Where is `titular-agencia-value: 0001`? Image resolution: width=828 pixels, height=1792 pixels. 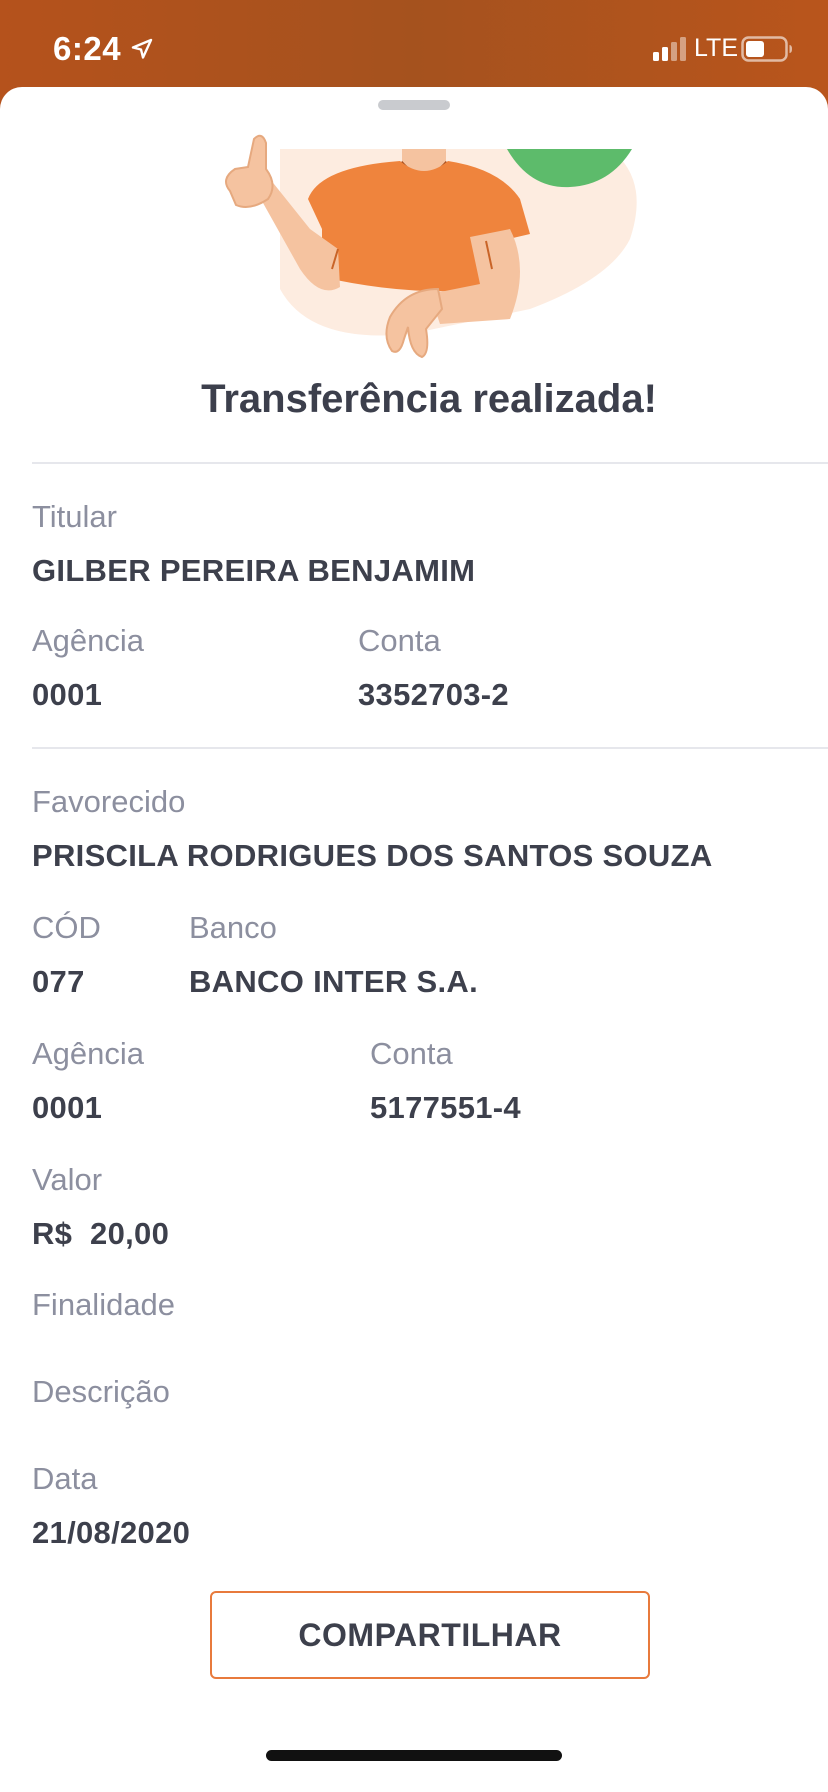 titular-agencia-value: 0001 is located at coordinates (67, 694).